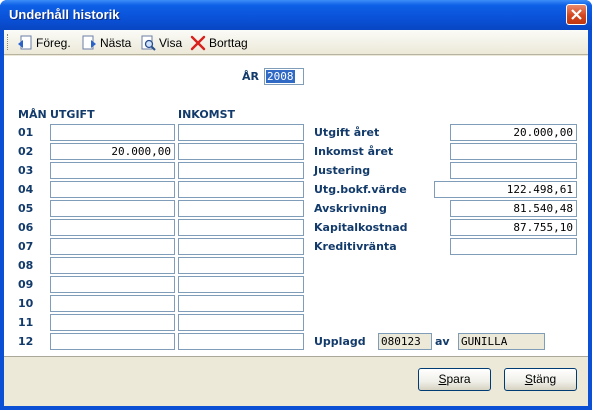  Describe the element at coordinates (442, 341) in the screenshot. I see `created-by-label: av` at that location.